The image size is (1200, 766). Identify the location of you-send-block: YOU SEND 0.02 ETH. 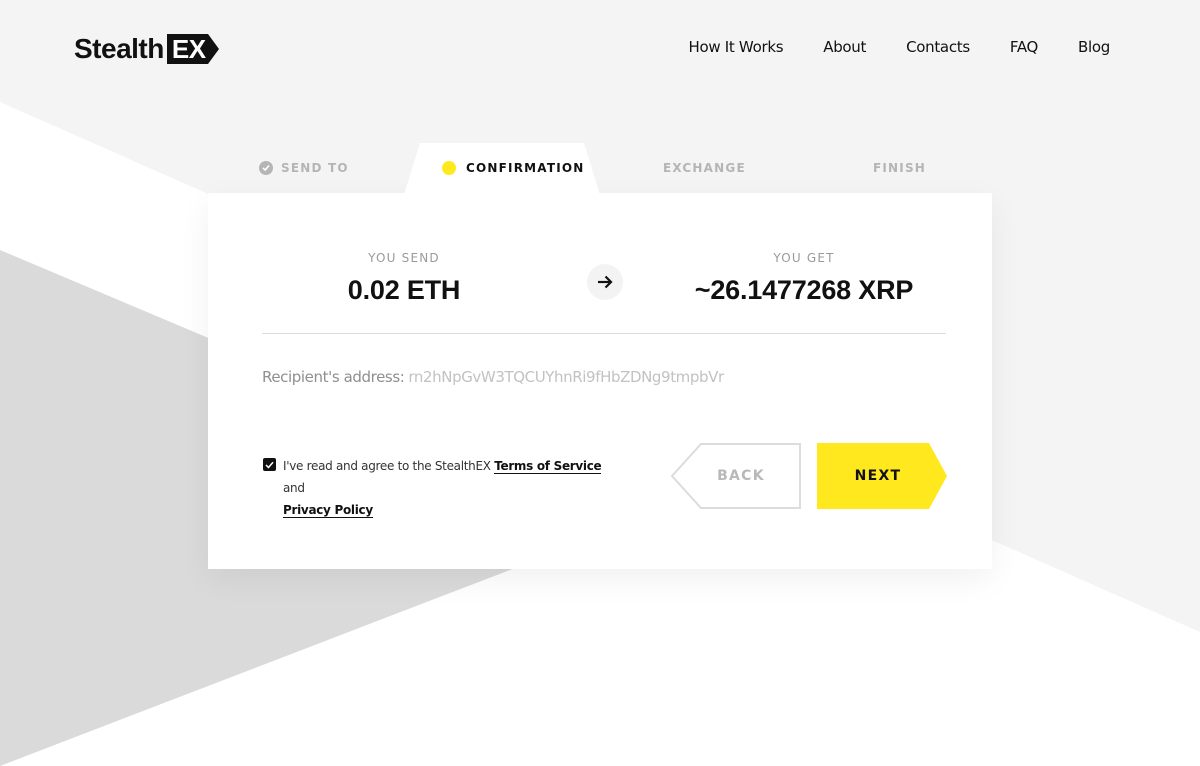
(404, 278).